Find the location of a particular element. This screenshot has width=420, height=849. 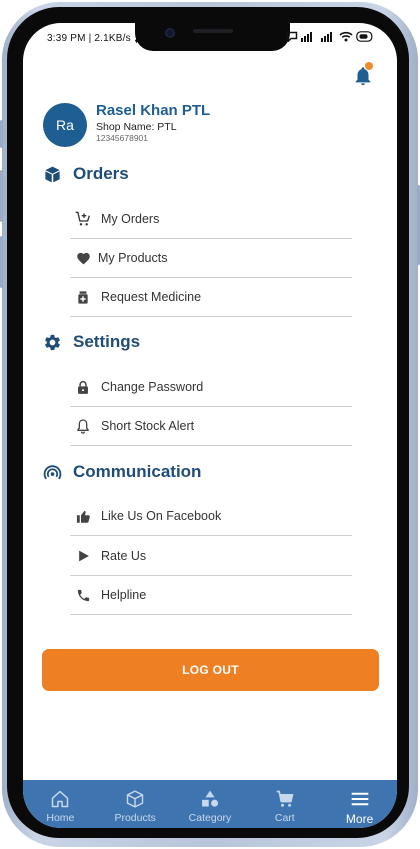

section-orders: Orders is located at coordinates (86, 174).